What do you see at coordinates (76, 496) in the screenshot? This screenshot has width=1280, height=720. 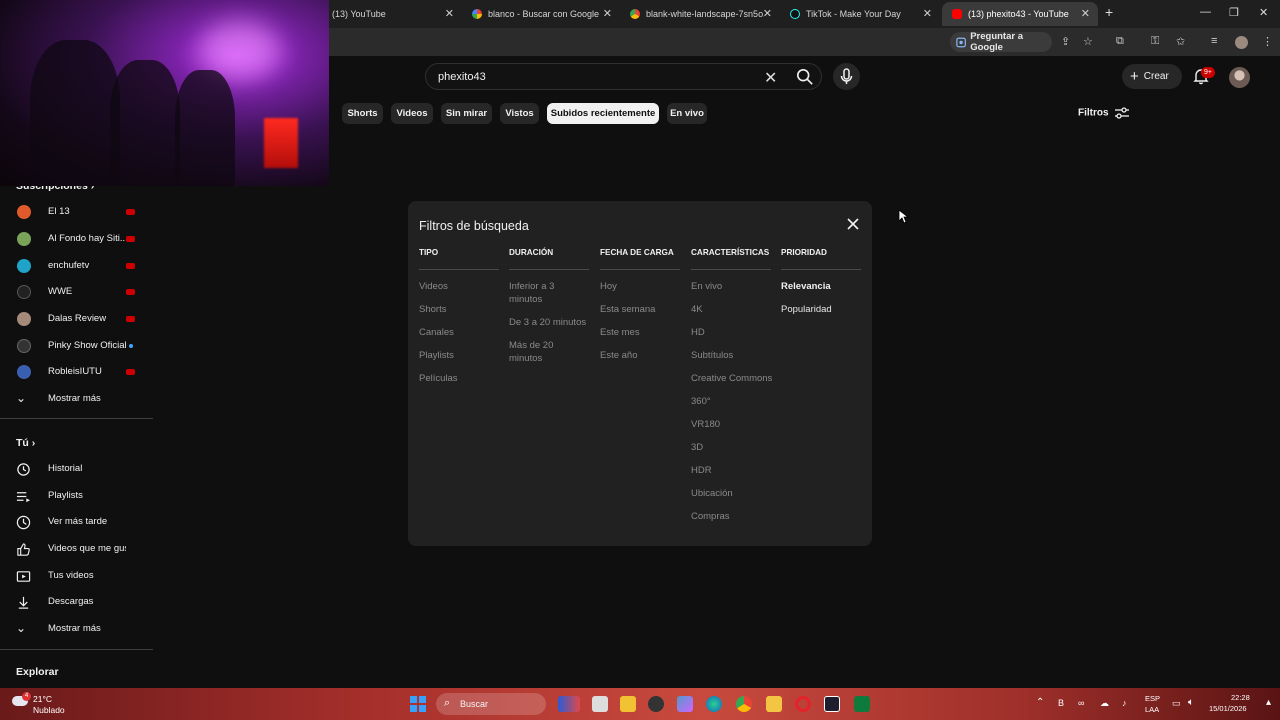 I see `sidebar-item-playlists: Playlists` at bounding box center [76, 496].